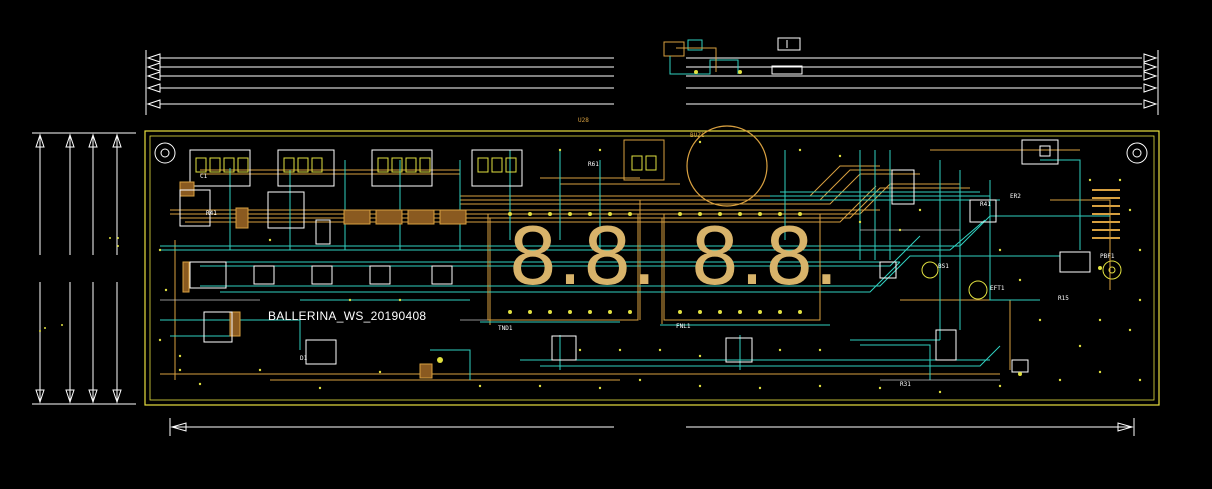 The width and height of the screenshot is (1212, 489). Describe the element at coordinates (943, 266) in the screenshot. I see `svg-text: BS1` at that location.